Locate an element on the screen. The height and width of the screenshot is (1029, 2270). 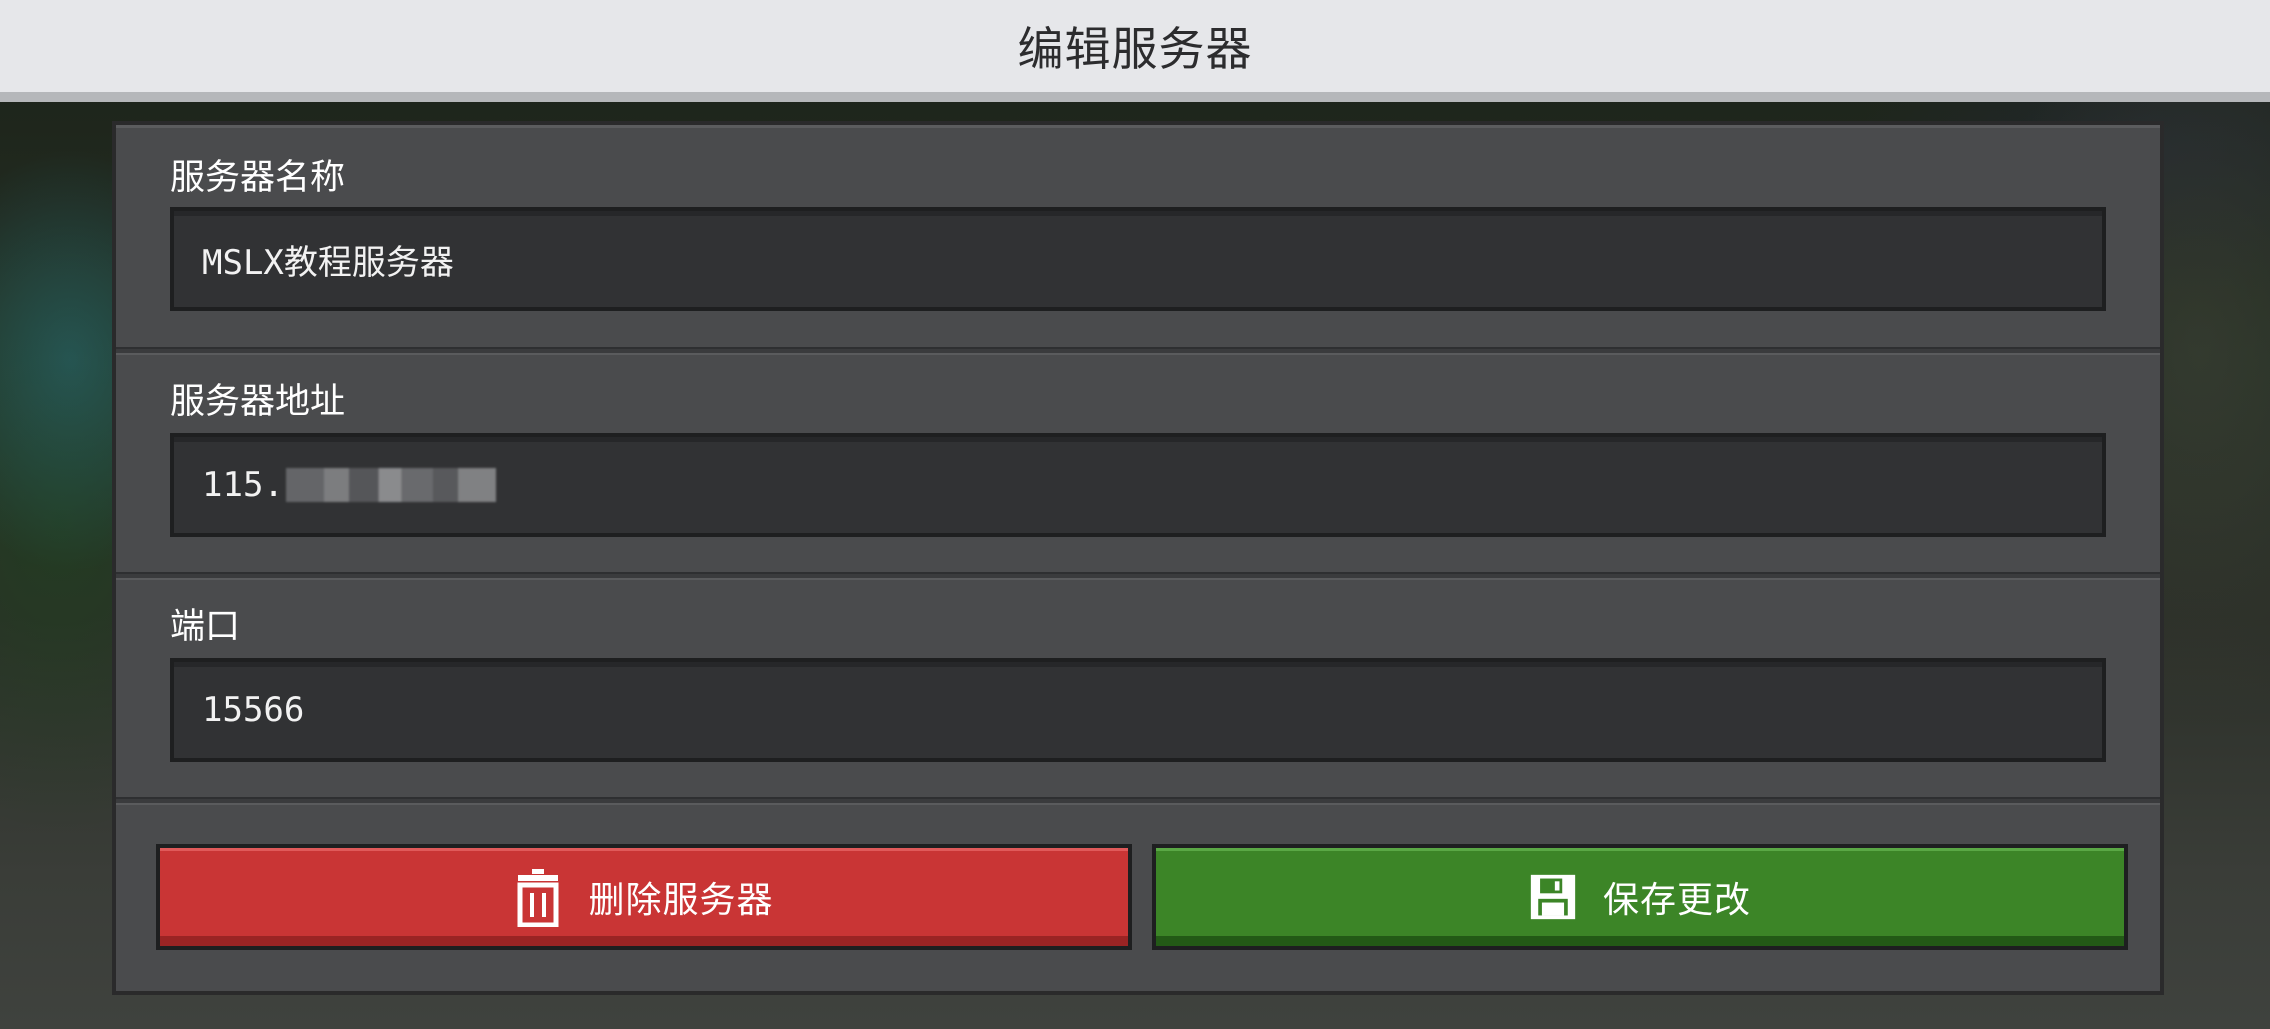
port-value: 15566 is located at coordinates (253, 710).